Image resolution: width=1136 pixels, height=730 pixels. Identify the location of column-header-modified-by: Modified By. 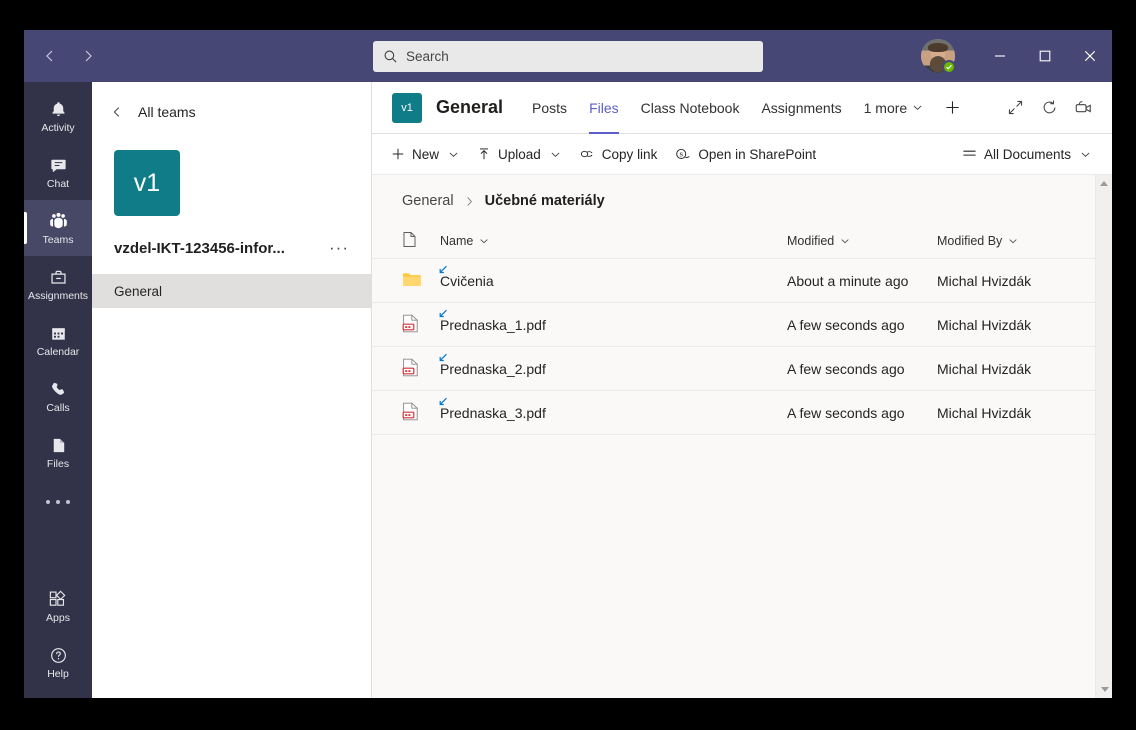
(1024, 241).